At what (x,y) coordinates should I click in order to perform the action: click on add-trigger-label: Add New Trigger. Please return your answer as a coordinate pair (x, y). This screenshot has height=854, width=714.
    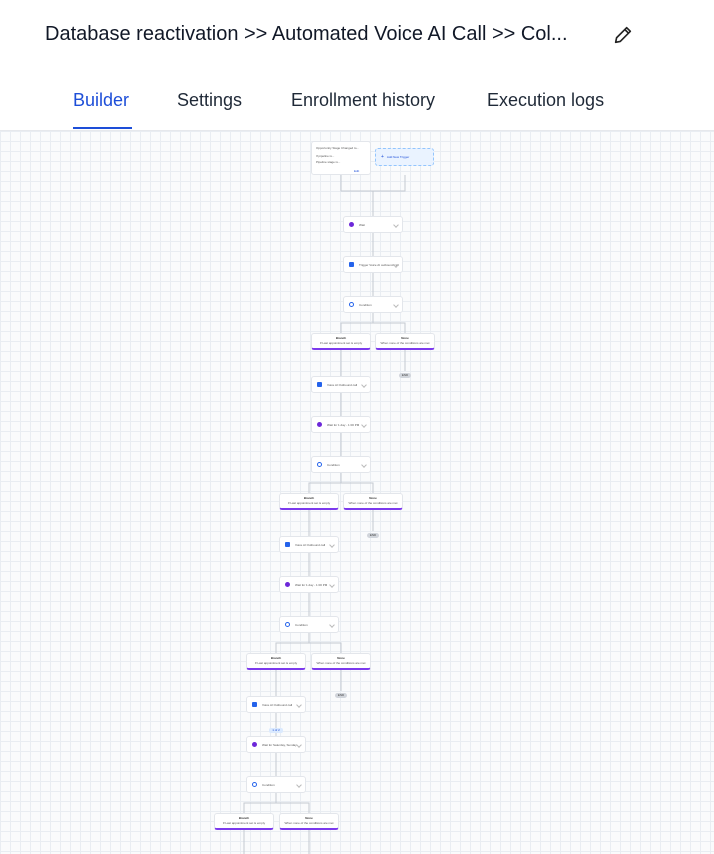
    Looking at the image, I should click on (398, 157).